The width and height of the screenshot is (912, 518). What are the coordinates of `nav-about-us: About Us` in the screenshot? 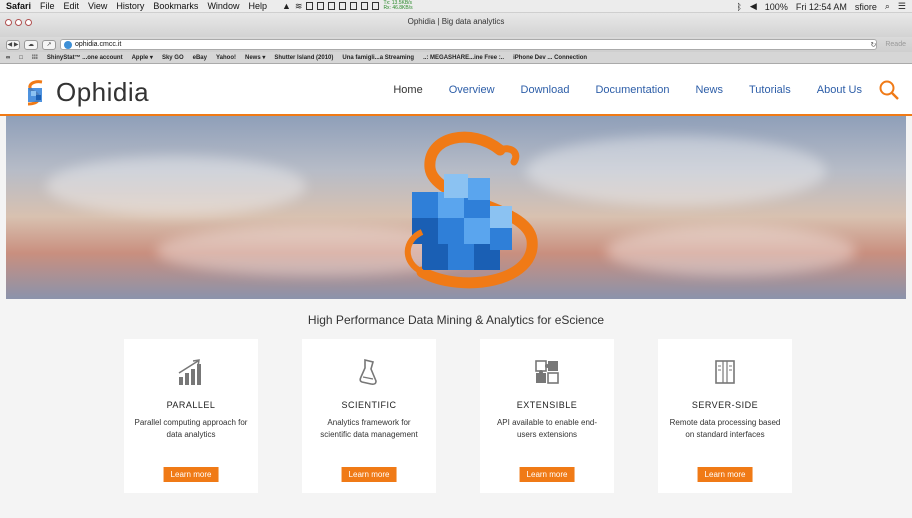 It's located at (839, 90).